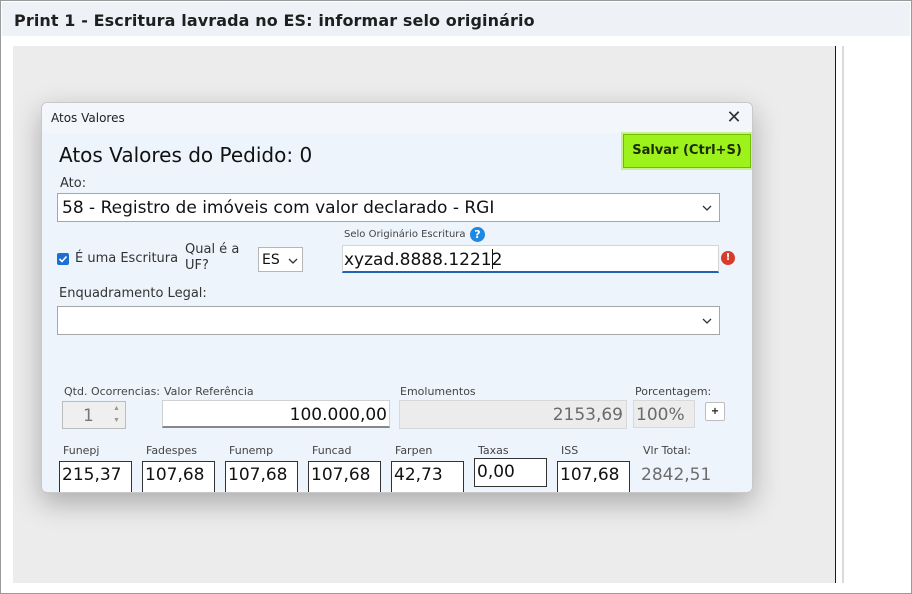 The width and height of the screenshot is (912, 594). Describe the element at coordinates (258, 475) in the screenshot. I see `fee-value-funemp: 107,68` at that location.